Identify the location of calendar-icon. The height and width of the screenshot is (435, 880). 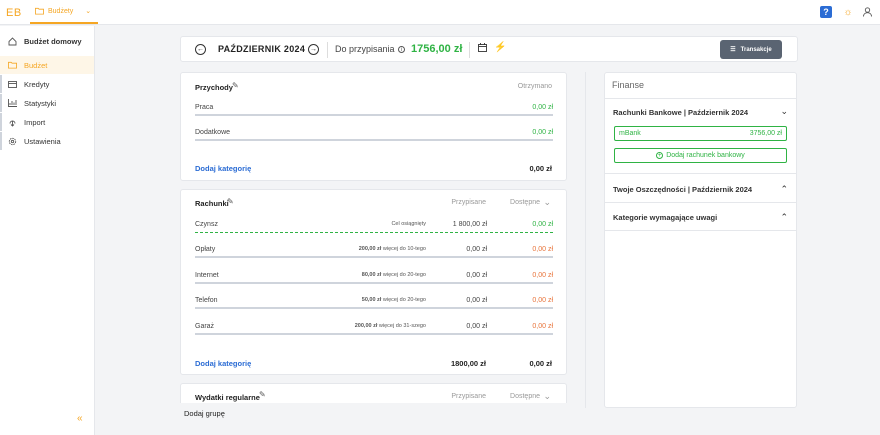
(482, 48).